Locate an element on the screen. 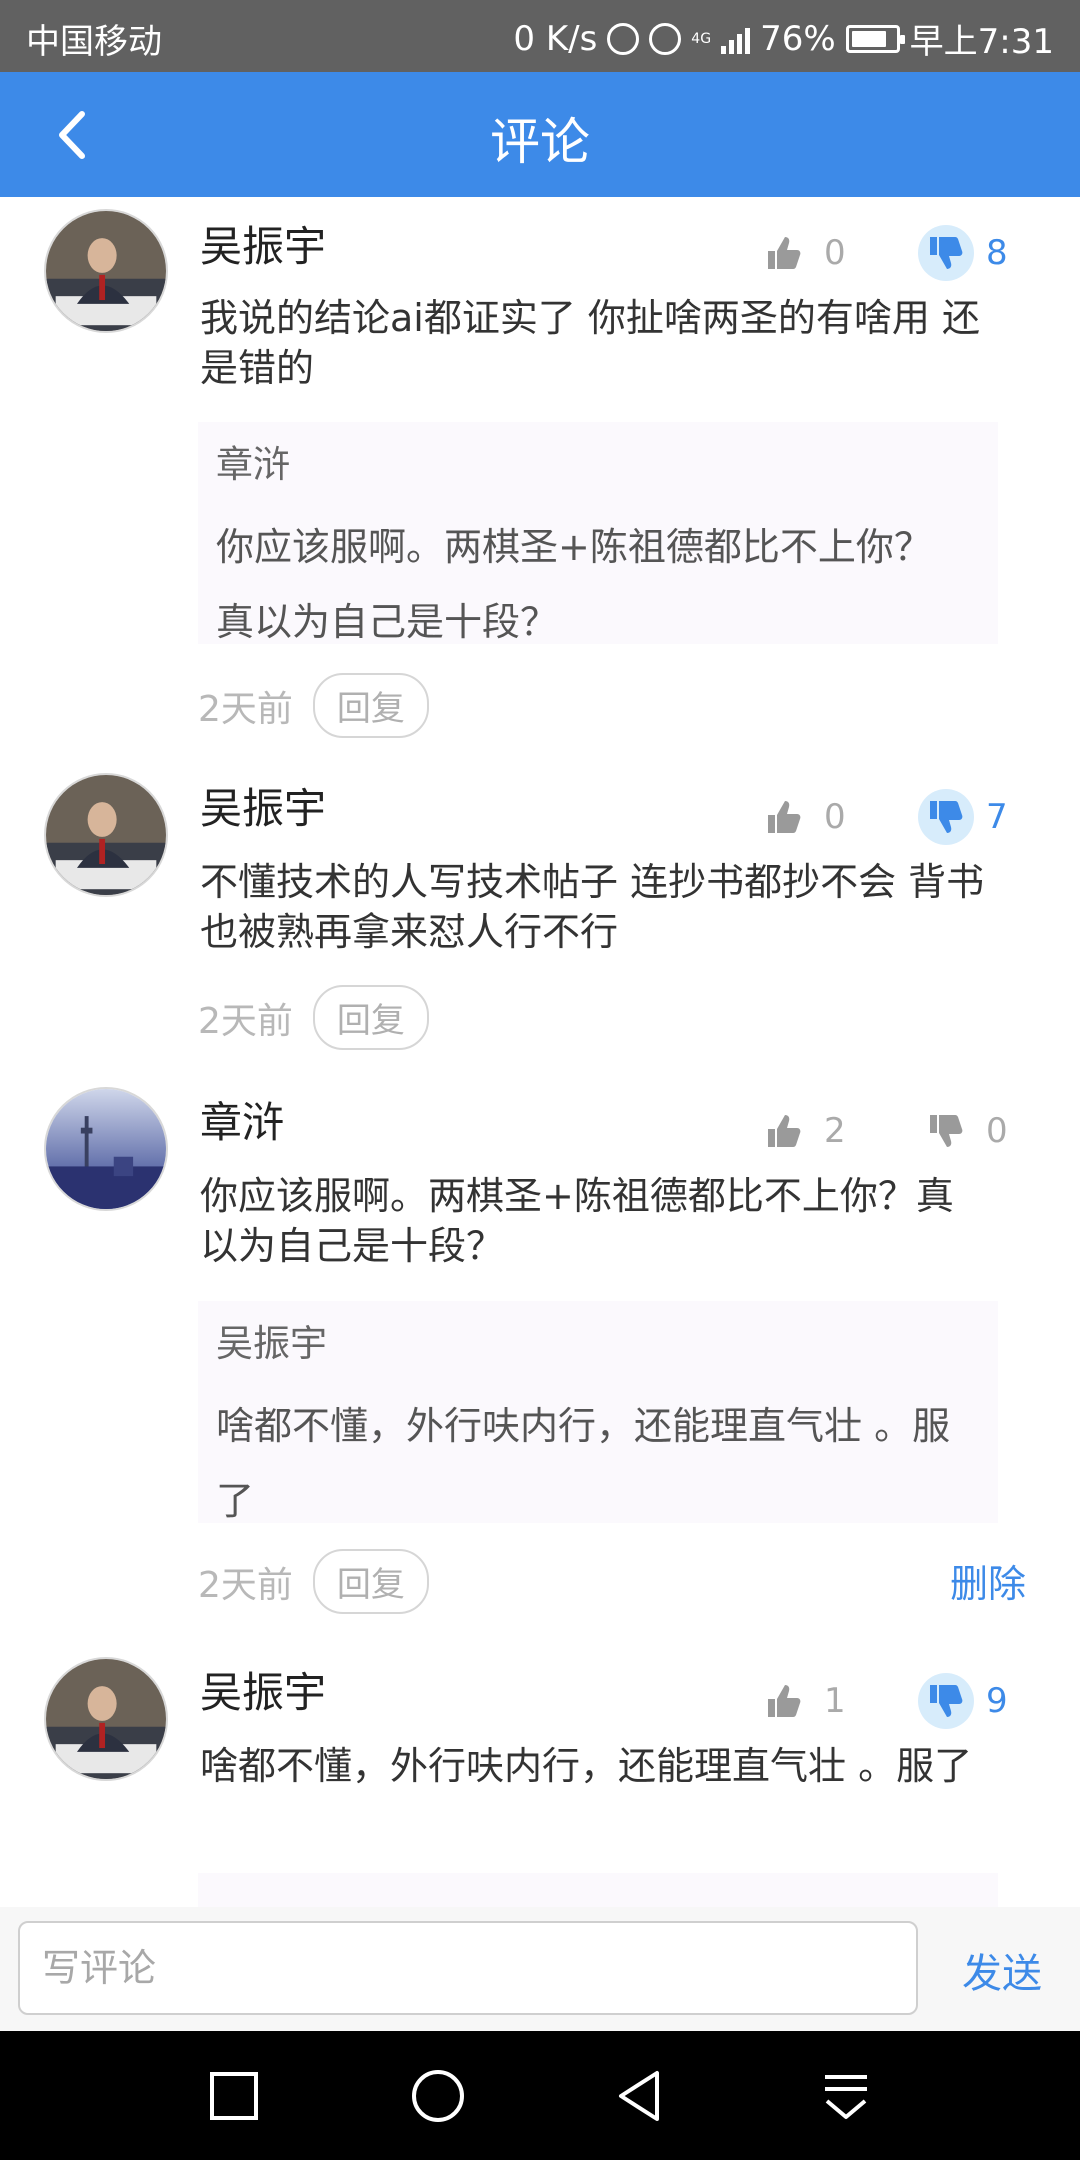  battery-percent: 76% is located at coordinates (798, 38).